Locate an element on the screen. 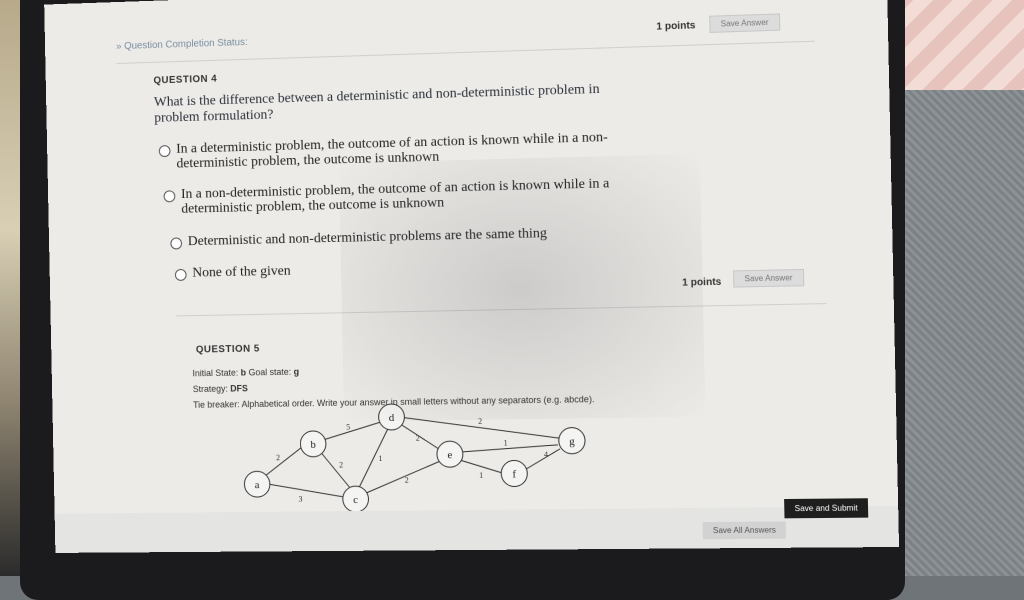 This screenshot has width=1024, height=600. divider is located at coordinates (501, 310).